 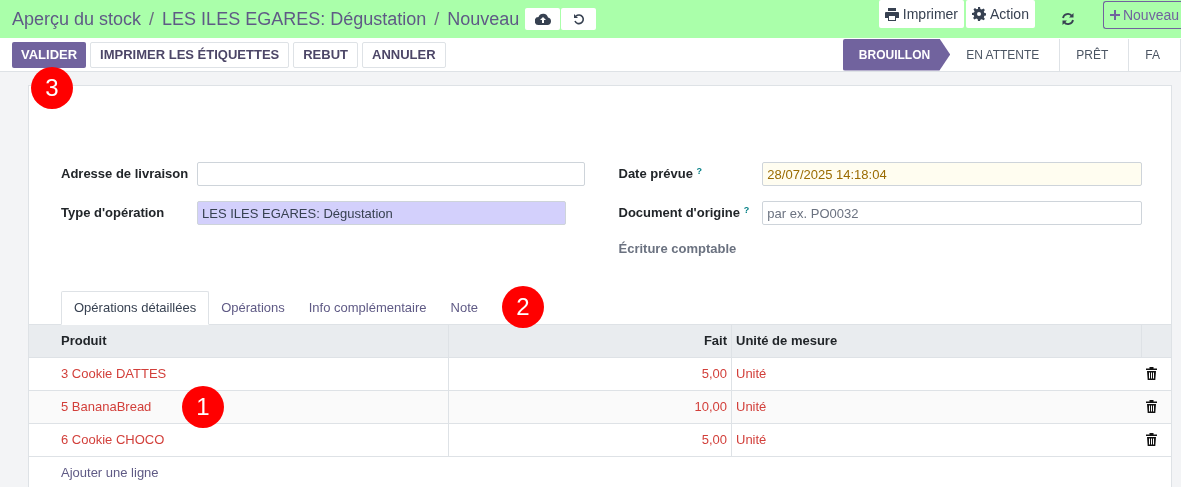 I want to click on input-field: 28/07/2025 14:18:04, so click(x=952, y=174).